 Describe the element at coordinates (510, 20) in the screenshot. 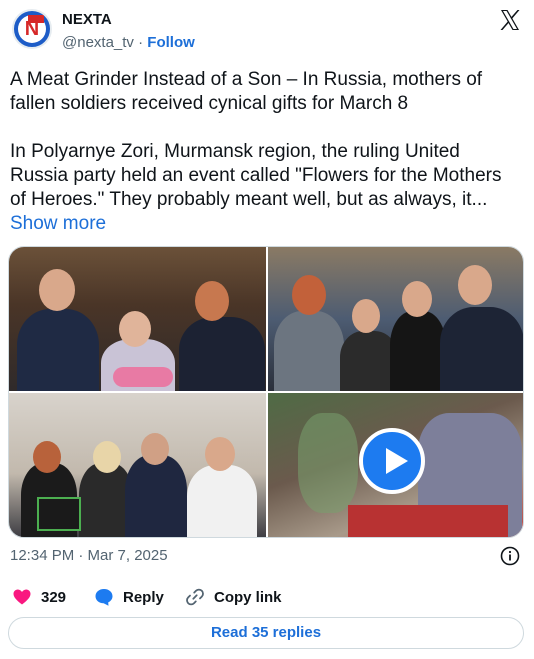

I see `x-logo-icon` at that location.